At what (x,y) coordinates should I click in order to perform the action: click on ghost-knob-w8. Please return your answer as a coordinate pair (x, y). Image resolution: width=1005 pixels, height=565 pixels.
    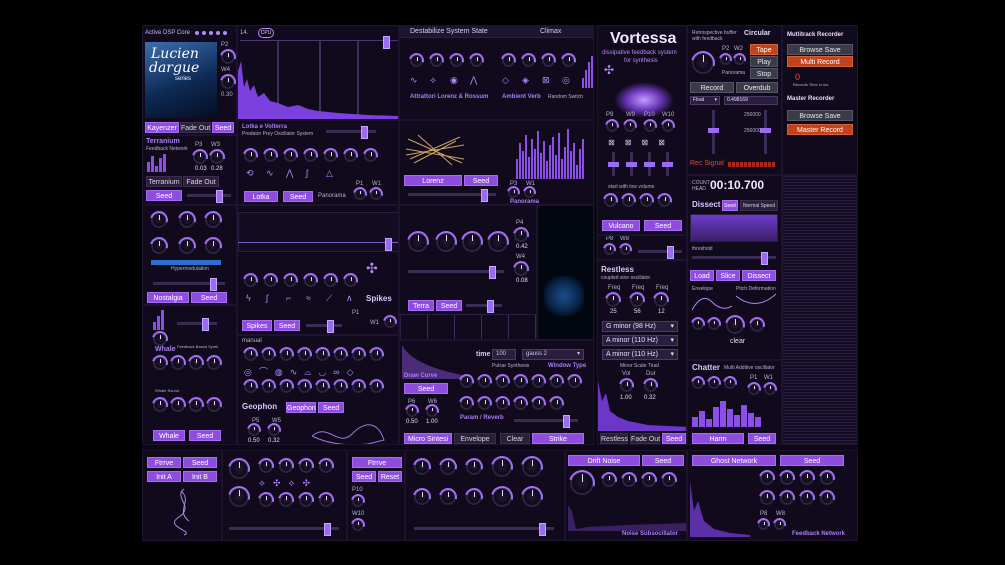
    Looking at the image, I should click on (779, 524).